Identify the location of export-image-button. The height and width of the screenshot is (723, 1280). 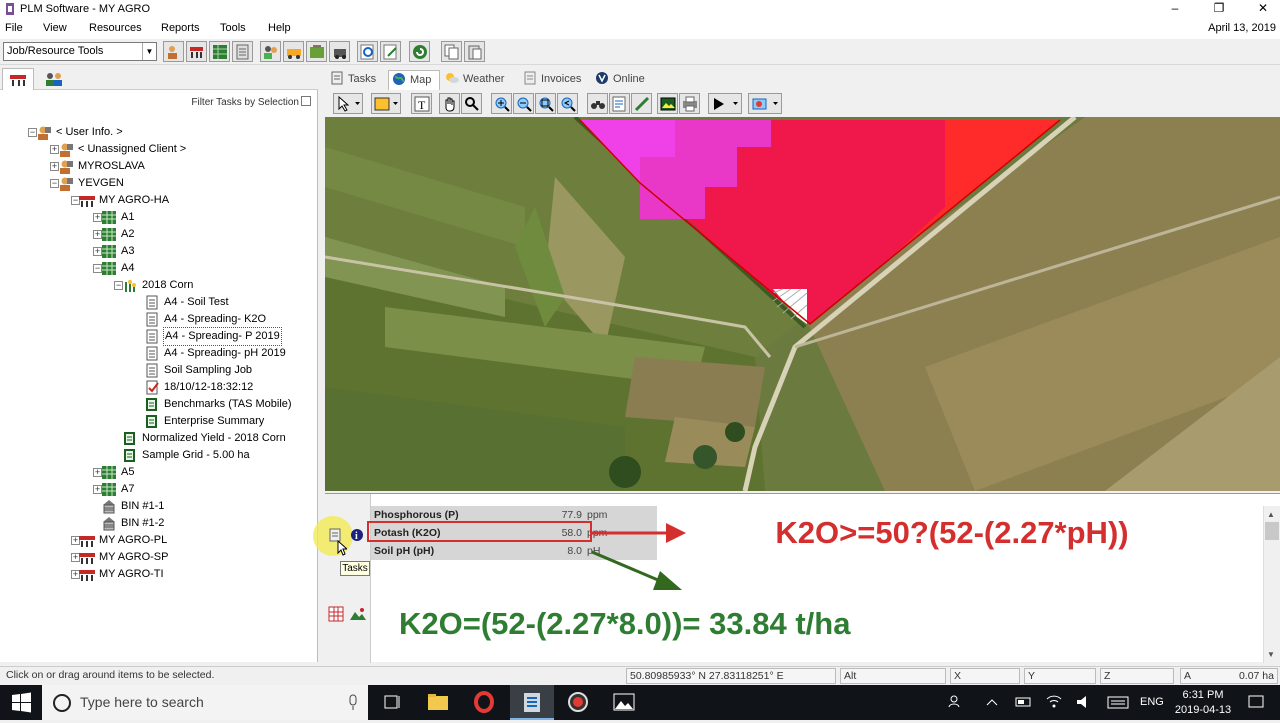
(667, 103).